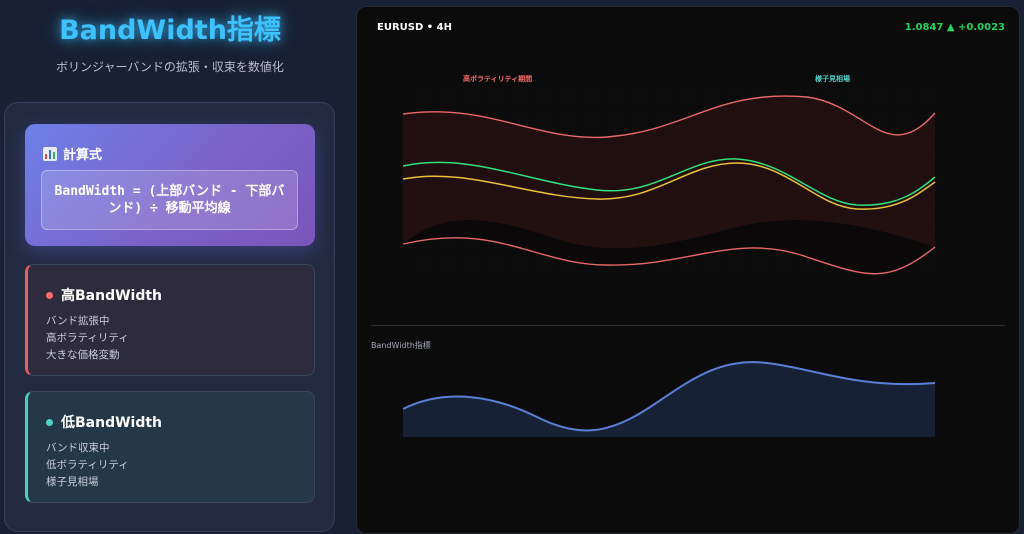  Describe the element at coordinates (87, 465) in the screenshot. I see `low-line: 低ボラティリティ` at that location.